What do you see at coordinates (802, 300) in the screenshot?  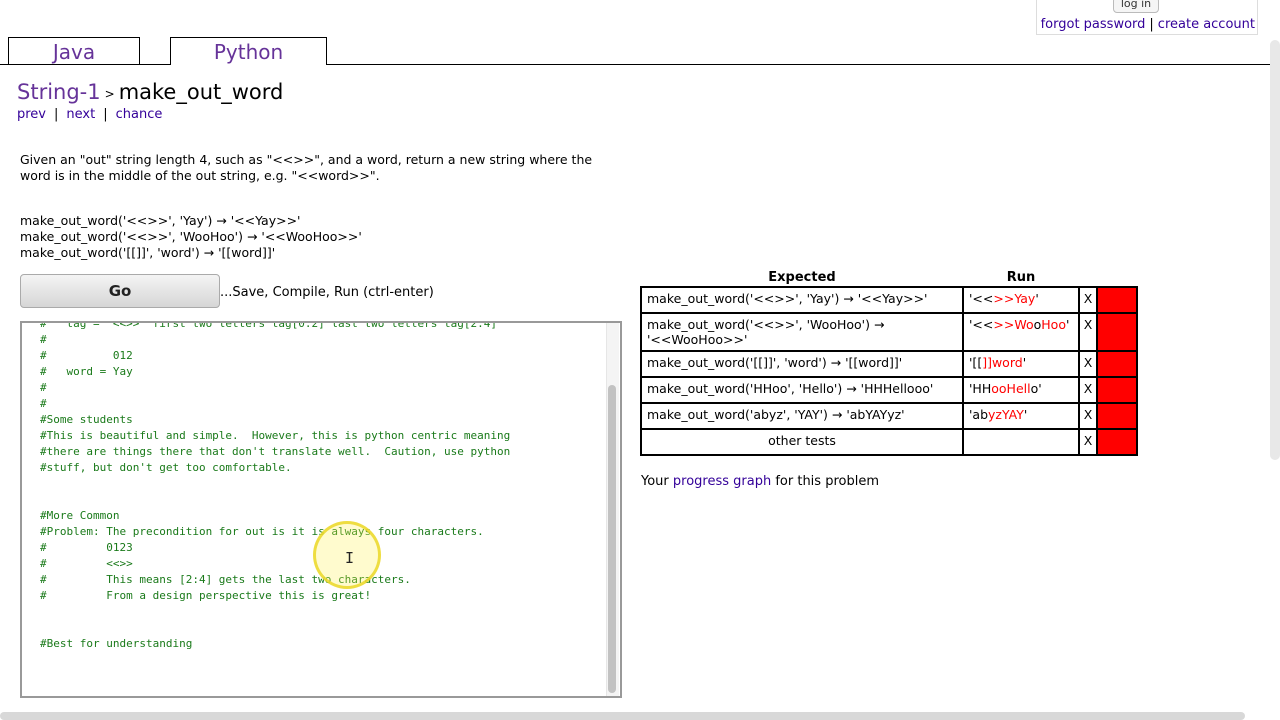 I see `expected-cell: make_out_word('<<>>', 'Yay') → '<<Yay>>'` at bounding box center [802, 300].